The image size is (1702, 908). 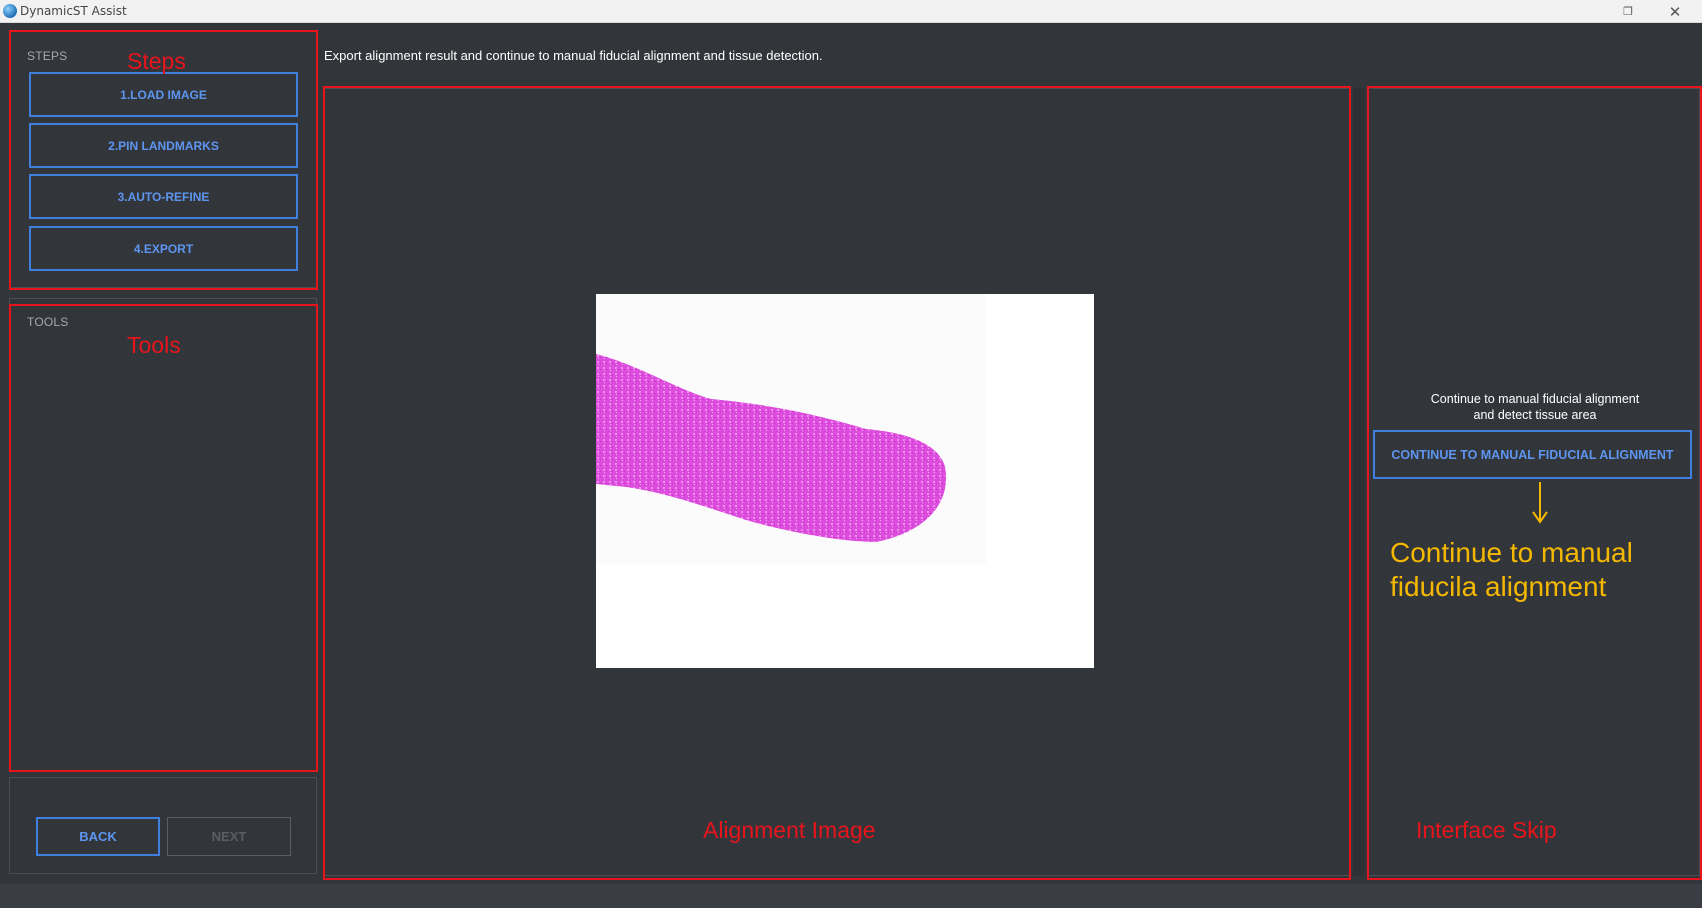 What do you see at coordinates (1486, 830) in the screenshot?
I see `annotation-interface-skip-label: Interface Skip` at bounding box center [1486, 830].